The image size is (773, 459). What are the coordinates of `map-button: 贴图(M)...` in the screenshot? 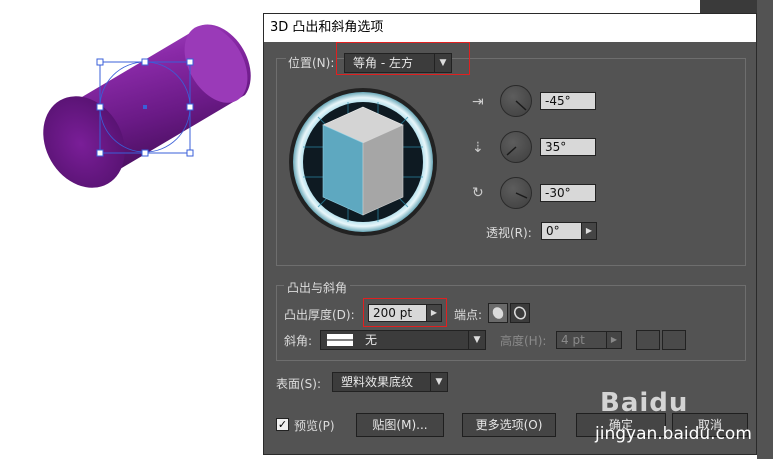 It's located at (400, 425).